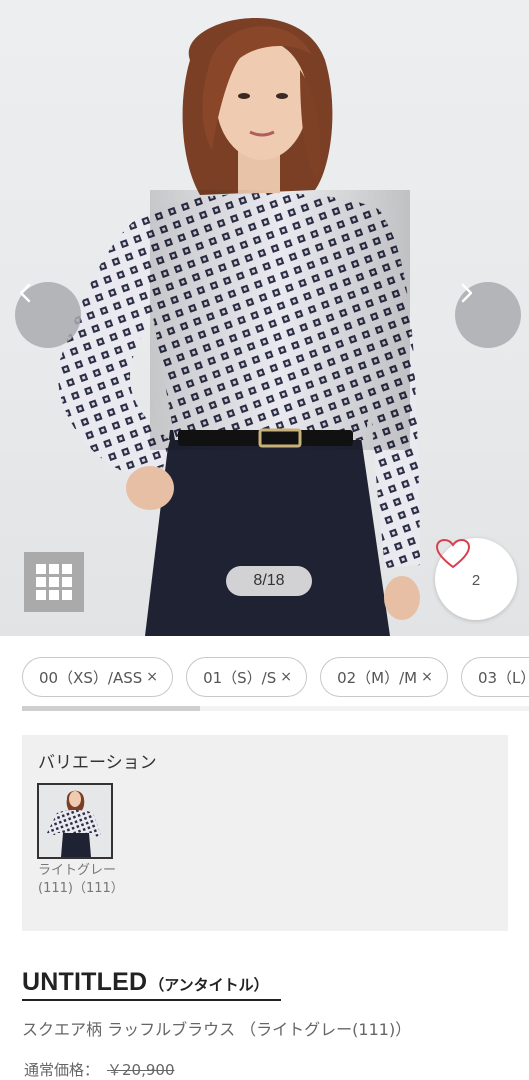 This screenshot has width=529, height=1080. I want to click on regular-price: ￥20,900, so click(141, 1070).